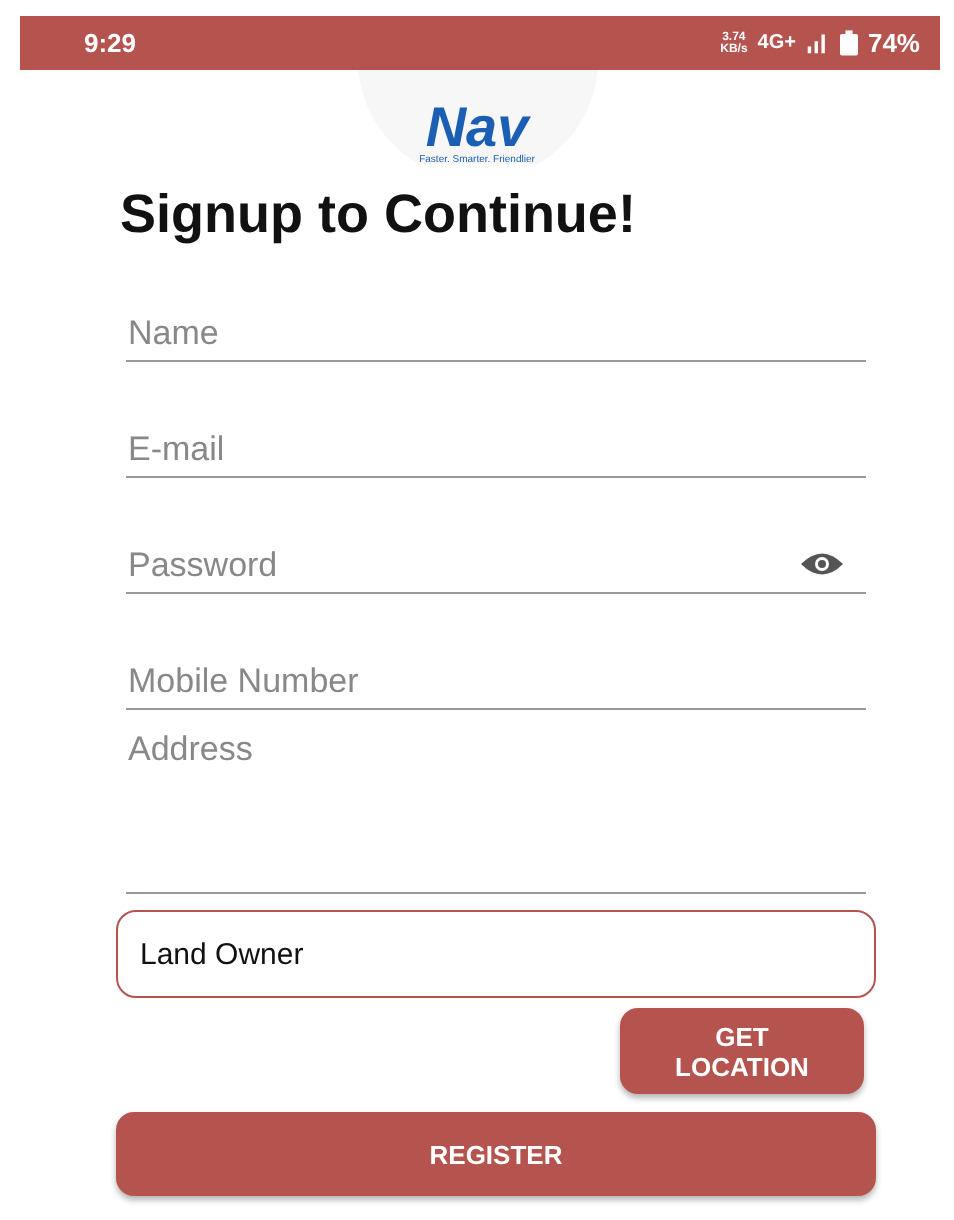 This screenshot has width=954, height=1220. Describe the element at coordinates (496, 1154) in the screenshot. I see `register-button: REGISTER` at that location.